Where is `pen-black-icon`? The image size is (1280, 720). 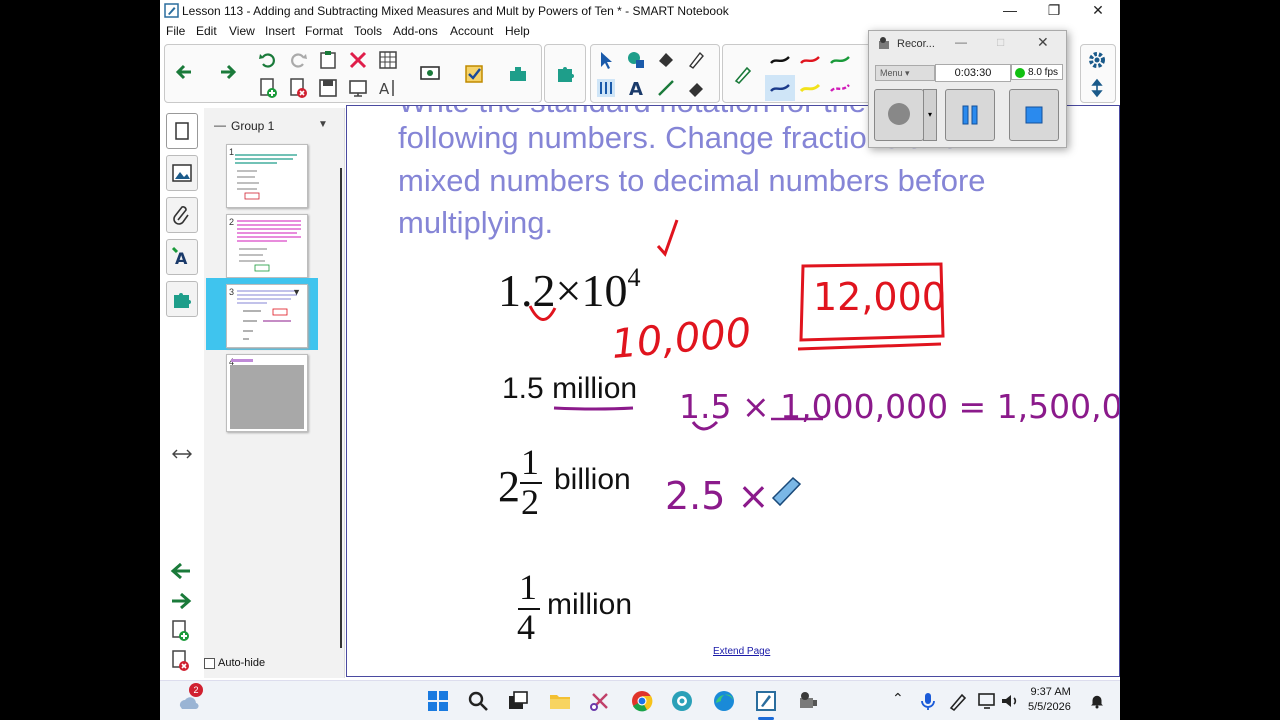
pen-black-icon is located at coordinates (780, 60).